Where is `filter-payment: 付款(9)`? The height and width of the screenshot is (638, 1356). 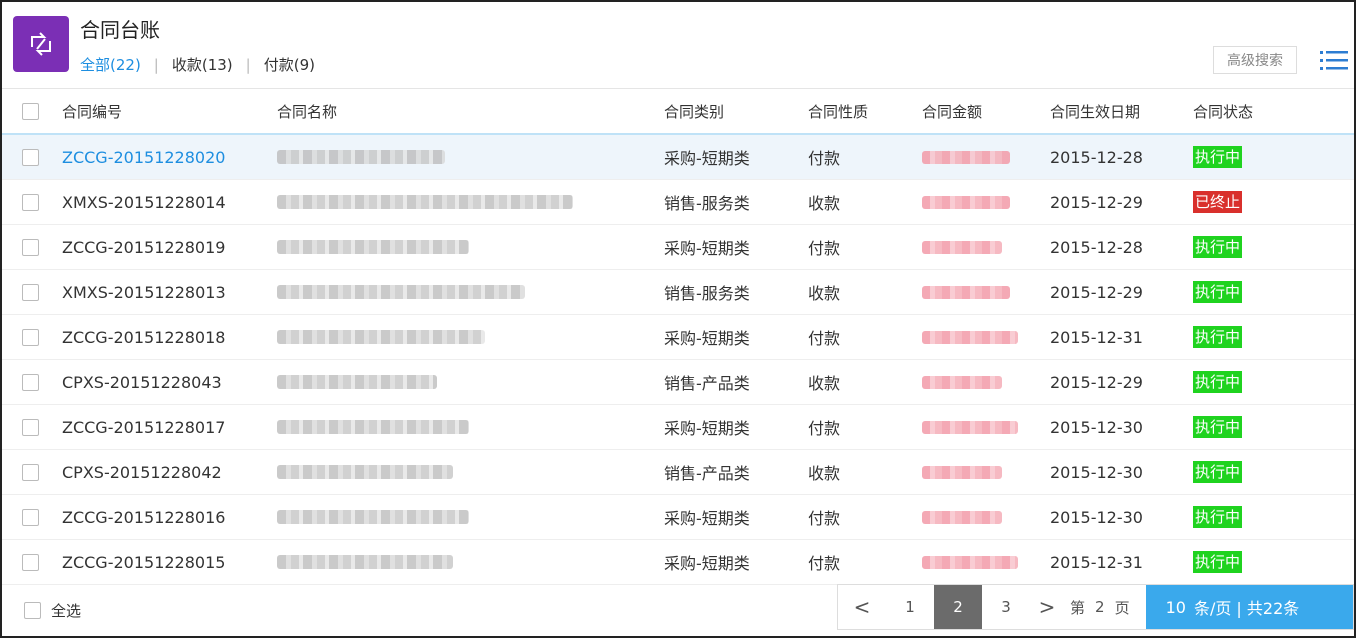
filter-payment: 付款(9) is located at coordinates (289, 64).